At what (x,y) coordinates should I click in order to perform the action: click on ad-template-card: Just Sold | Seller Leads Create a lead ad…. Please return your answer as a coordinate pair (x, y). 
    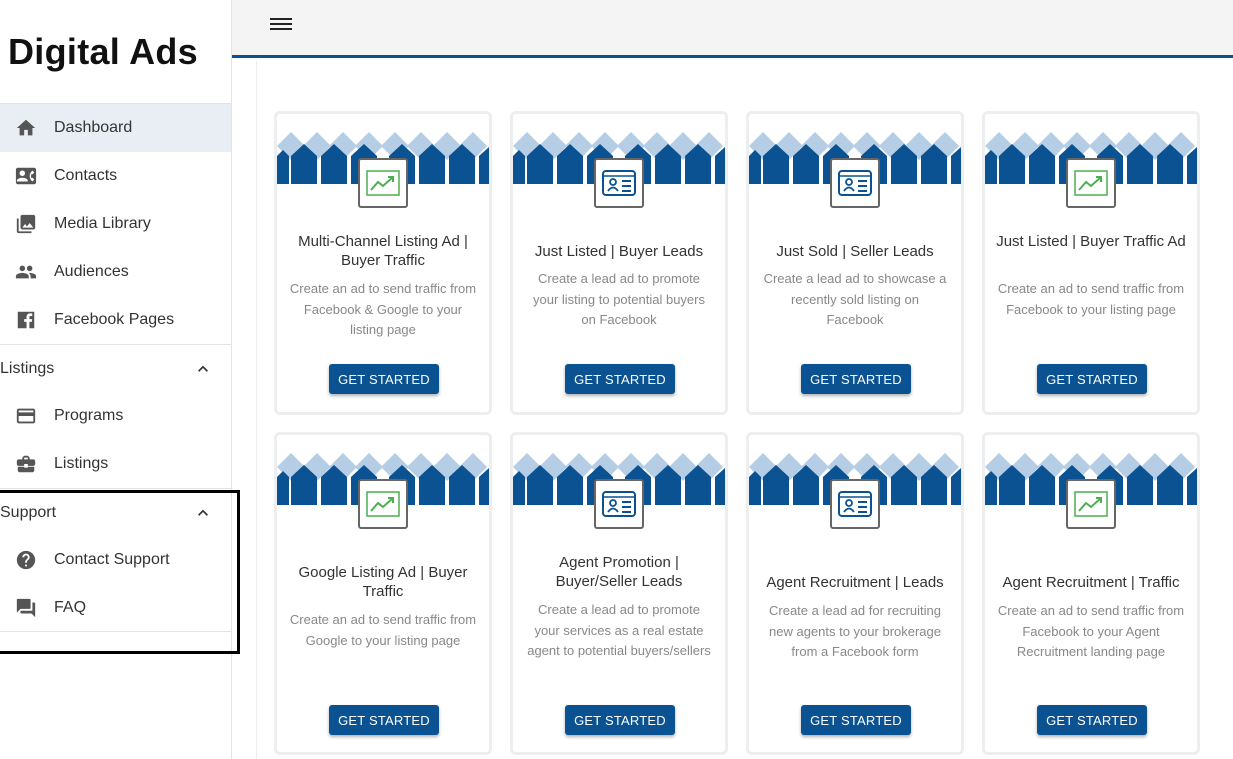
    Looking at the image, I should click on (855, 263).